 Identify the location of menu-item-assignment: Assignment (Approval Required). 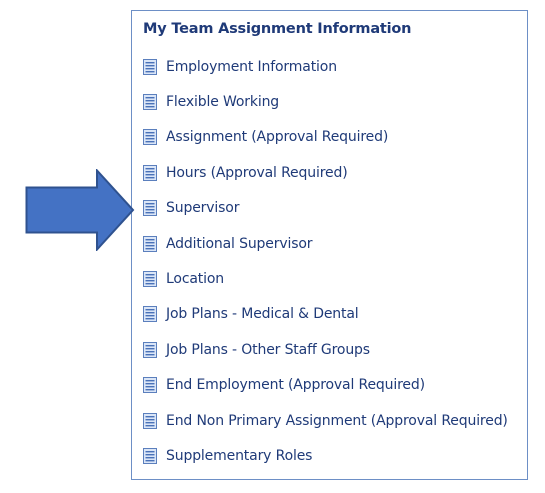
(325, 137).